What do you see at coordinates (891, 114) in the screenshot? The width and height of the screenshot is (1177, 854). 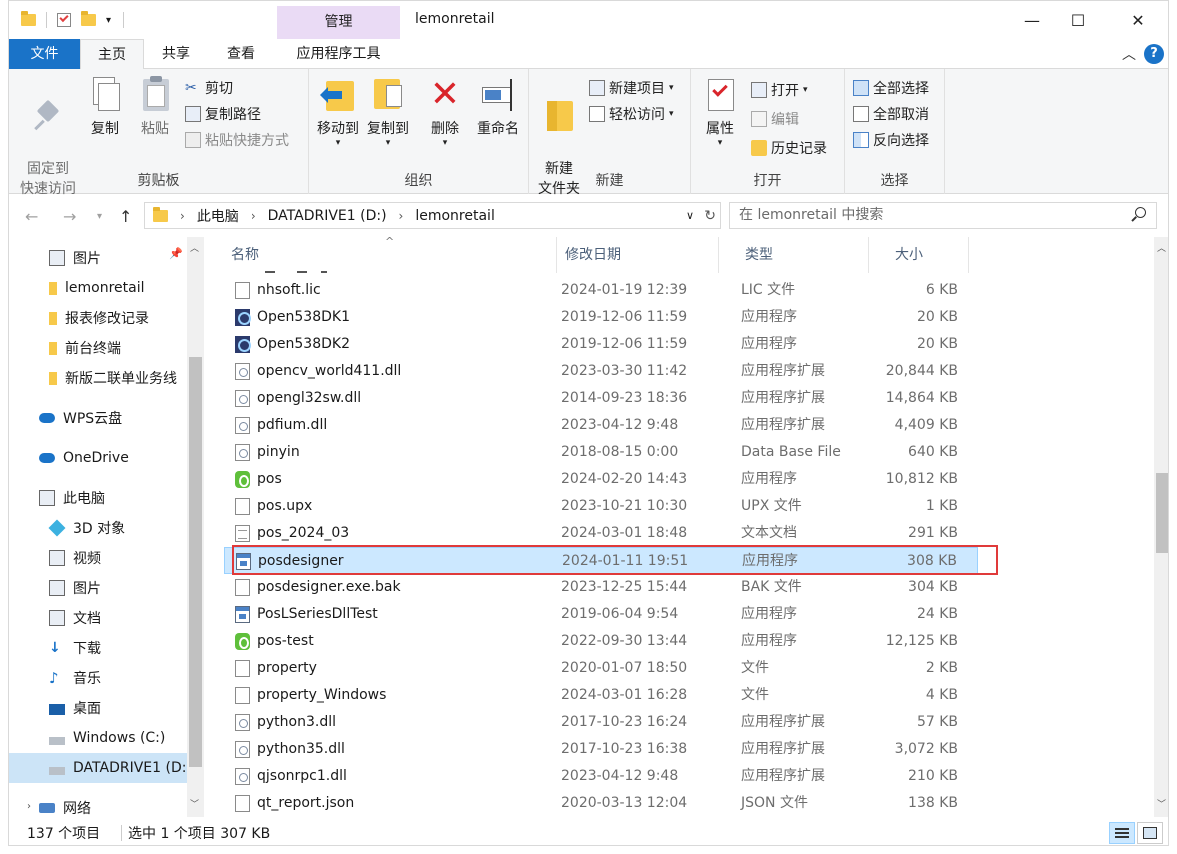 I see `select-none-button: 全部取消` at bounding box center [891, 114].